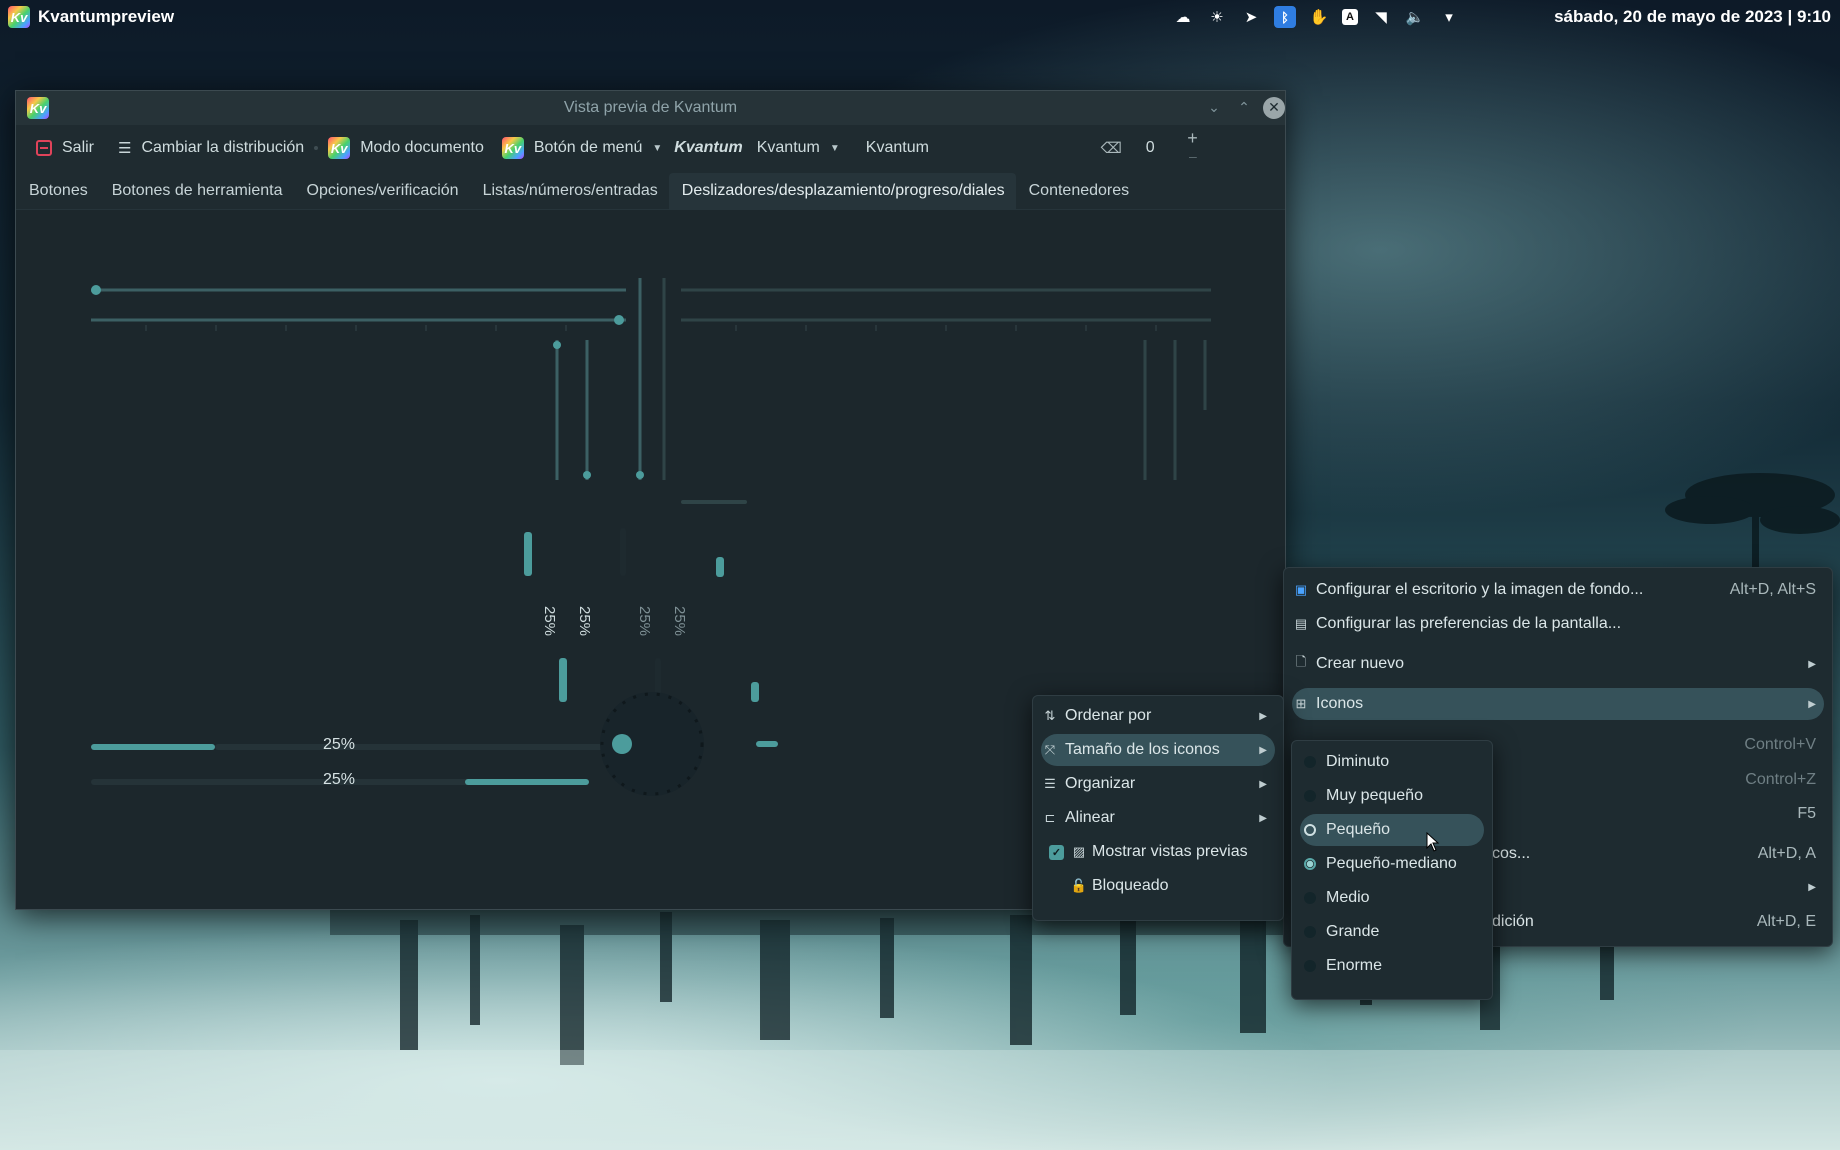 The image size is (1840, 1150). I want to click on minimize-icon: ⌄, so click(1214, 108).